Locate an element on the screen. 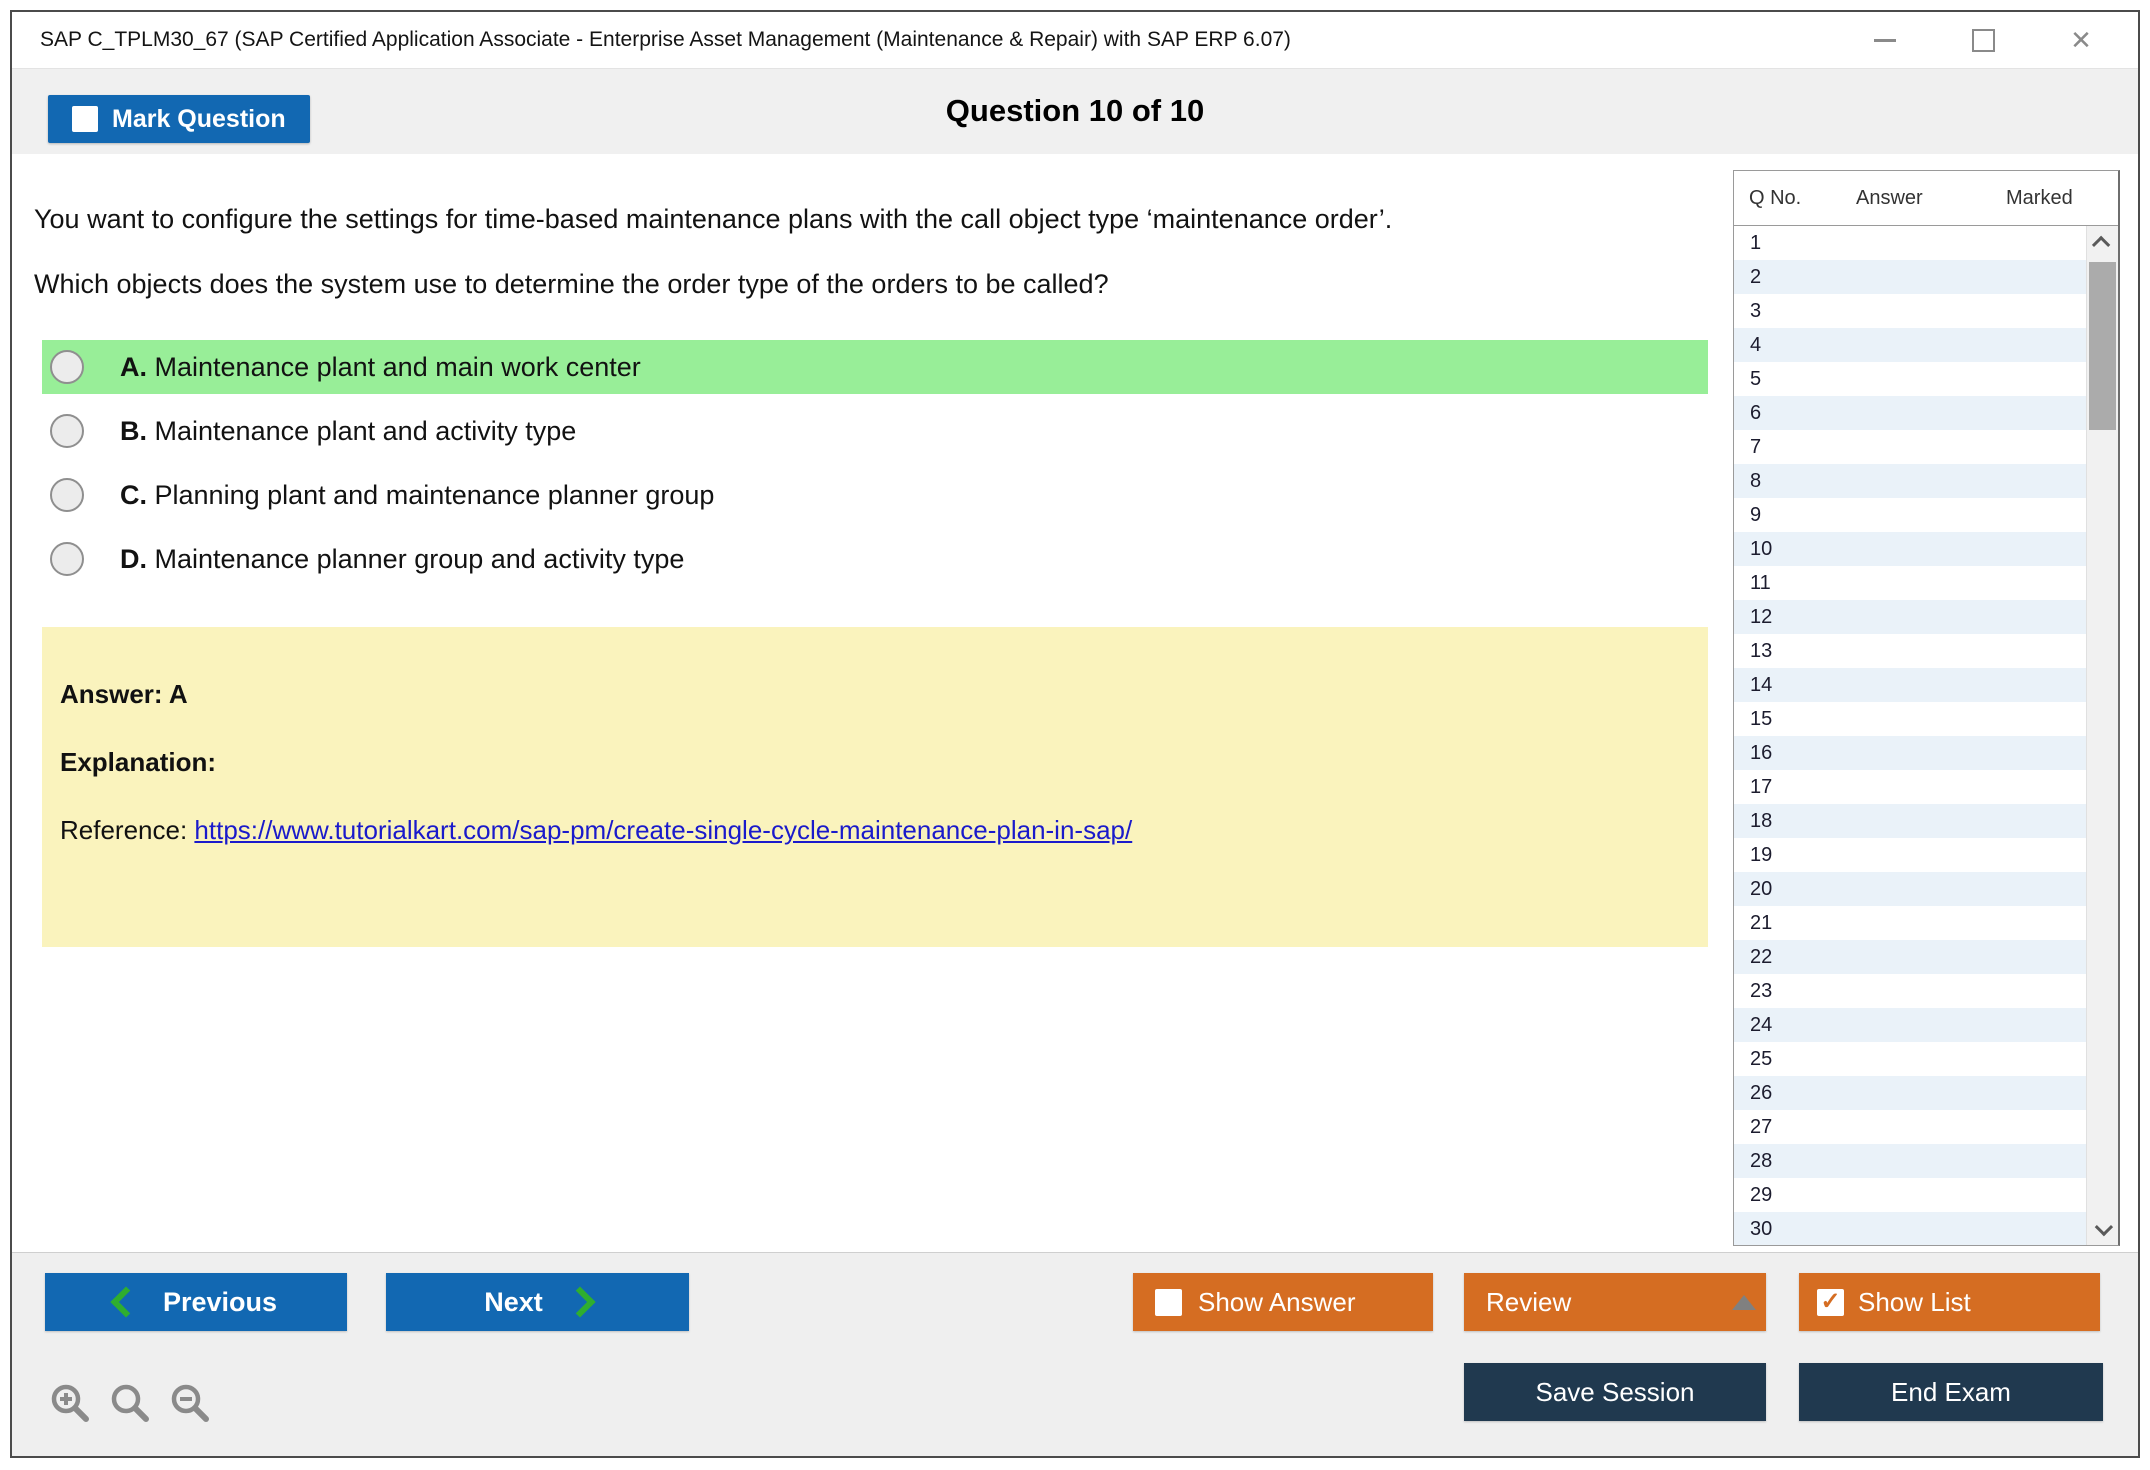 This screenshot has height=1470, width=2150. close-icon: ✕ is located at coordinates (2081, 40).